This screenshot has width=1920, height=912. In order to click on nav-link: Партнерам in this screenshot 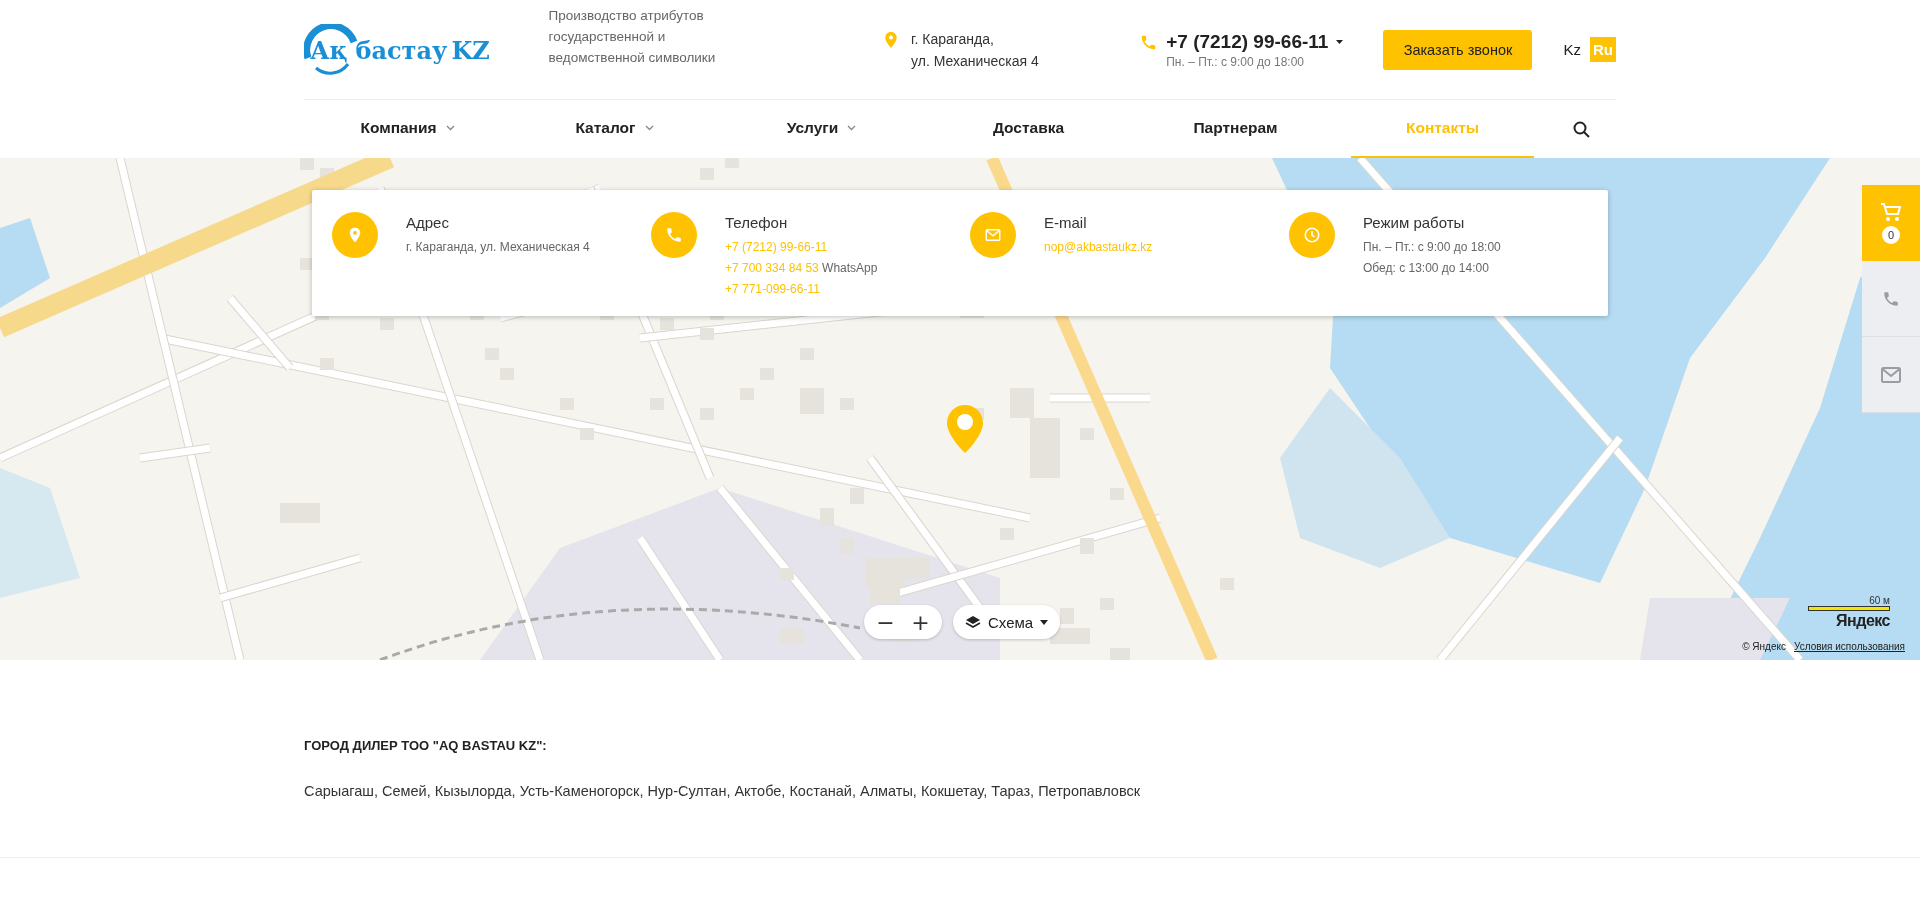, I will do `click(1235, 129)`.